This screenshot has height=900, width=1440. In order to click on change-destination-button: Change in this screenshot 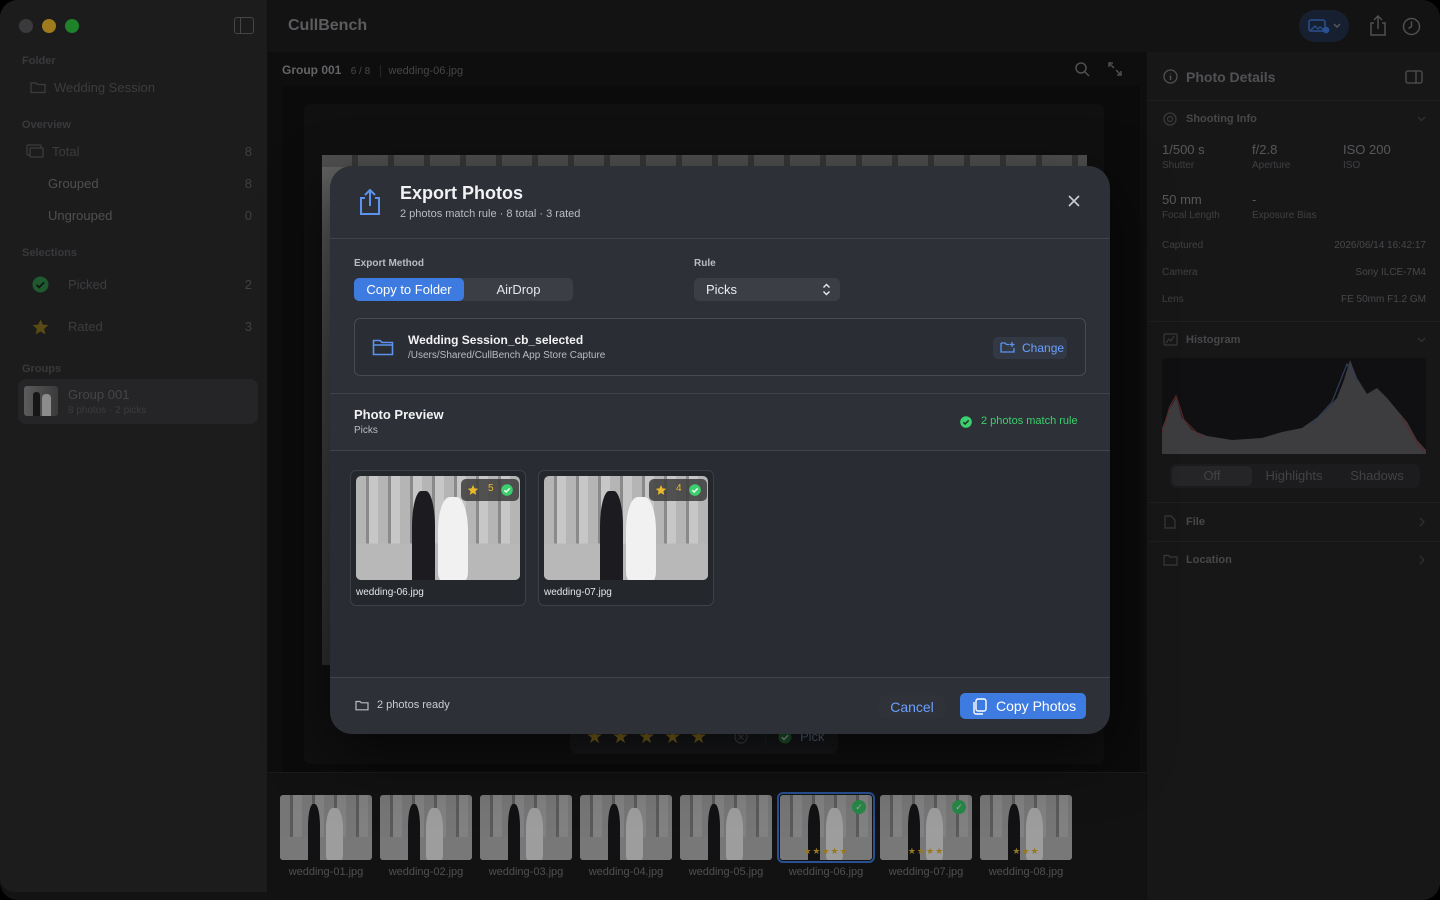, I will do `click(1030, 348)`.